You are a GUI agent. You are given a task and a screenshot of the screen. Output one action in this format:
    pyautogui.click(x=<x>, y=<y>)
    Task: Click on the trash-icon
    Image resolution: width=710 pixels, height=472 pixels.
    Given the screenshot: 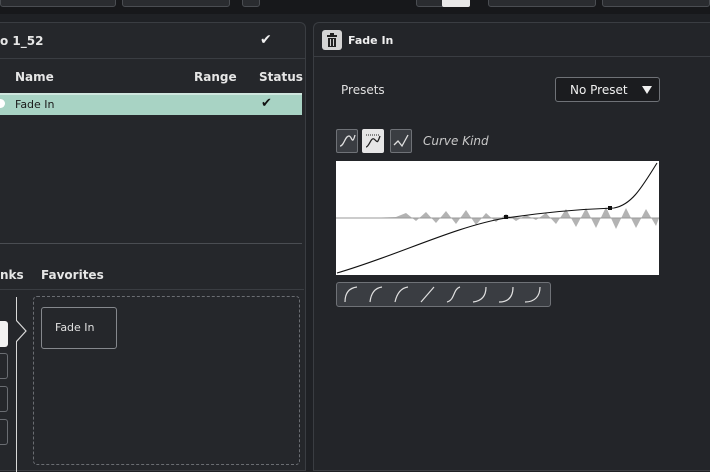 What is the action you would take?
    pyautogui.click(x=332, y=40)
    